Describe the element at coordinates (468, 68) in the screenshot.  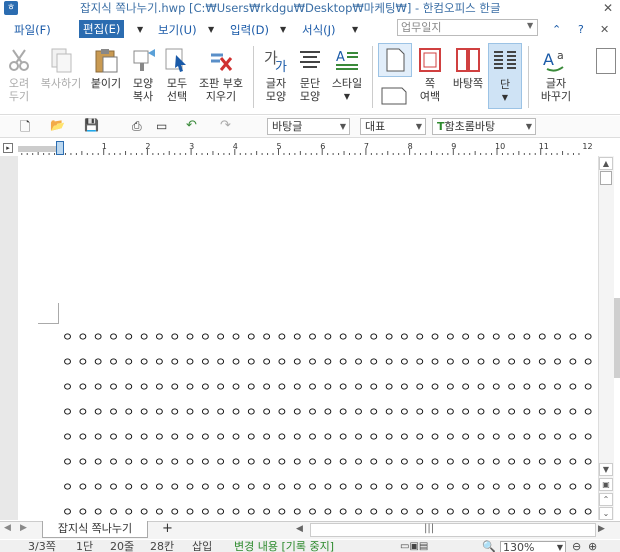
I see `background-page-button: 바탕쪽` at that location.